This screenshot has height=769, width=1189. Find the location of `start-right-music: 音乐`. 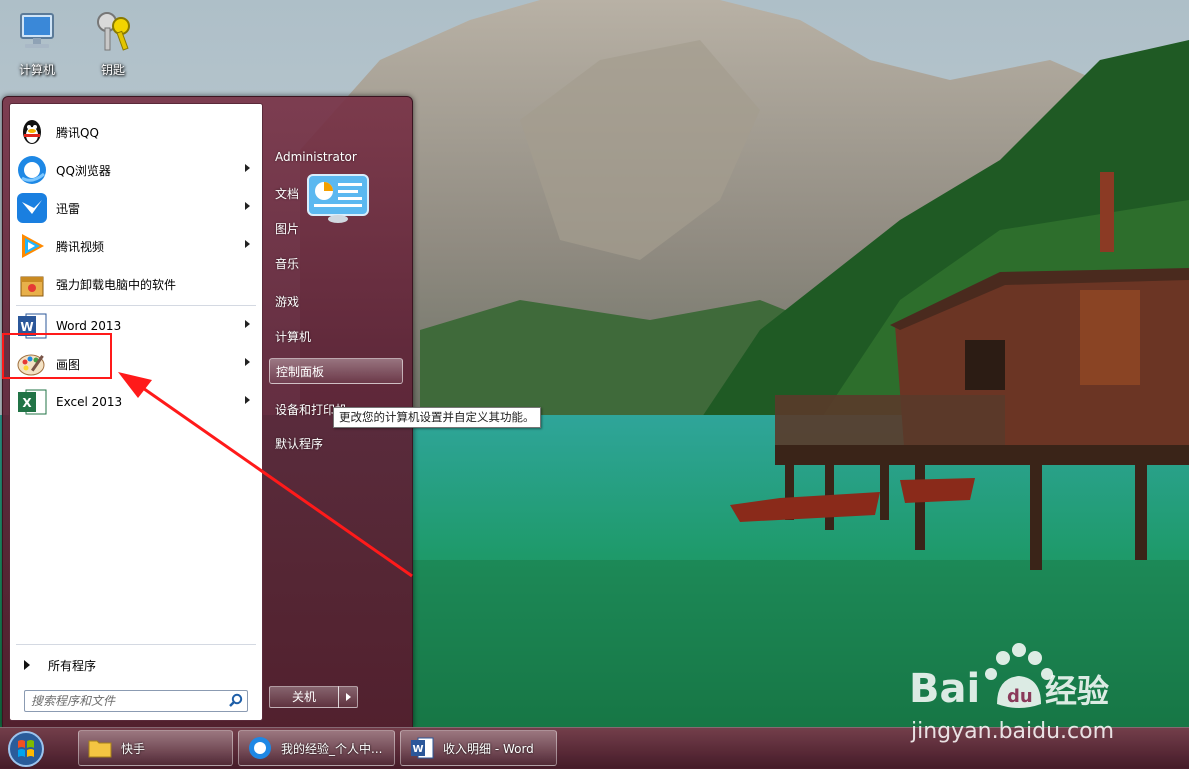

start-right-music: 音乐 is located at coordinates (287, 263).